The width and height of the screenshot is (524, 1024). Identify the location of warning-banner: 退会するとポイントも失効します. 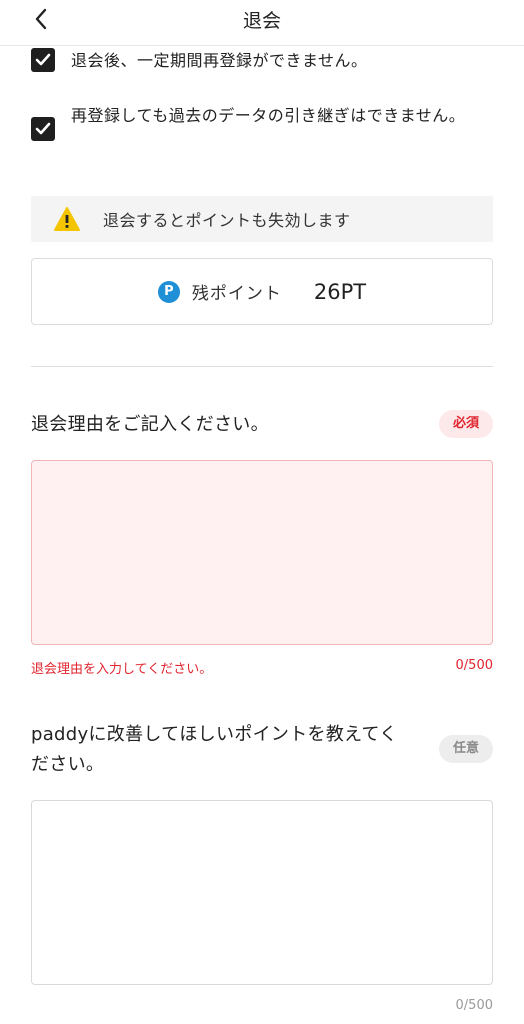
(262, 219).